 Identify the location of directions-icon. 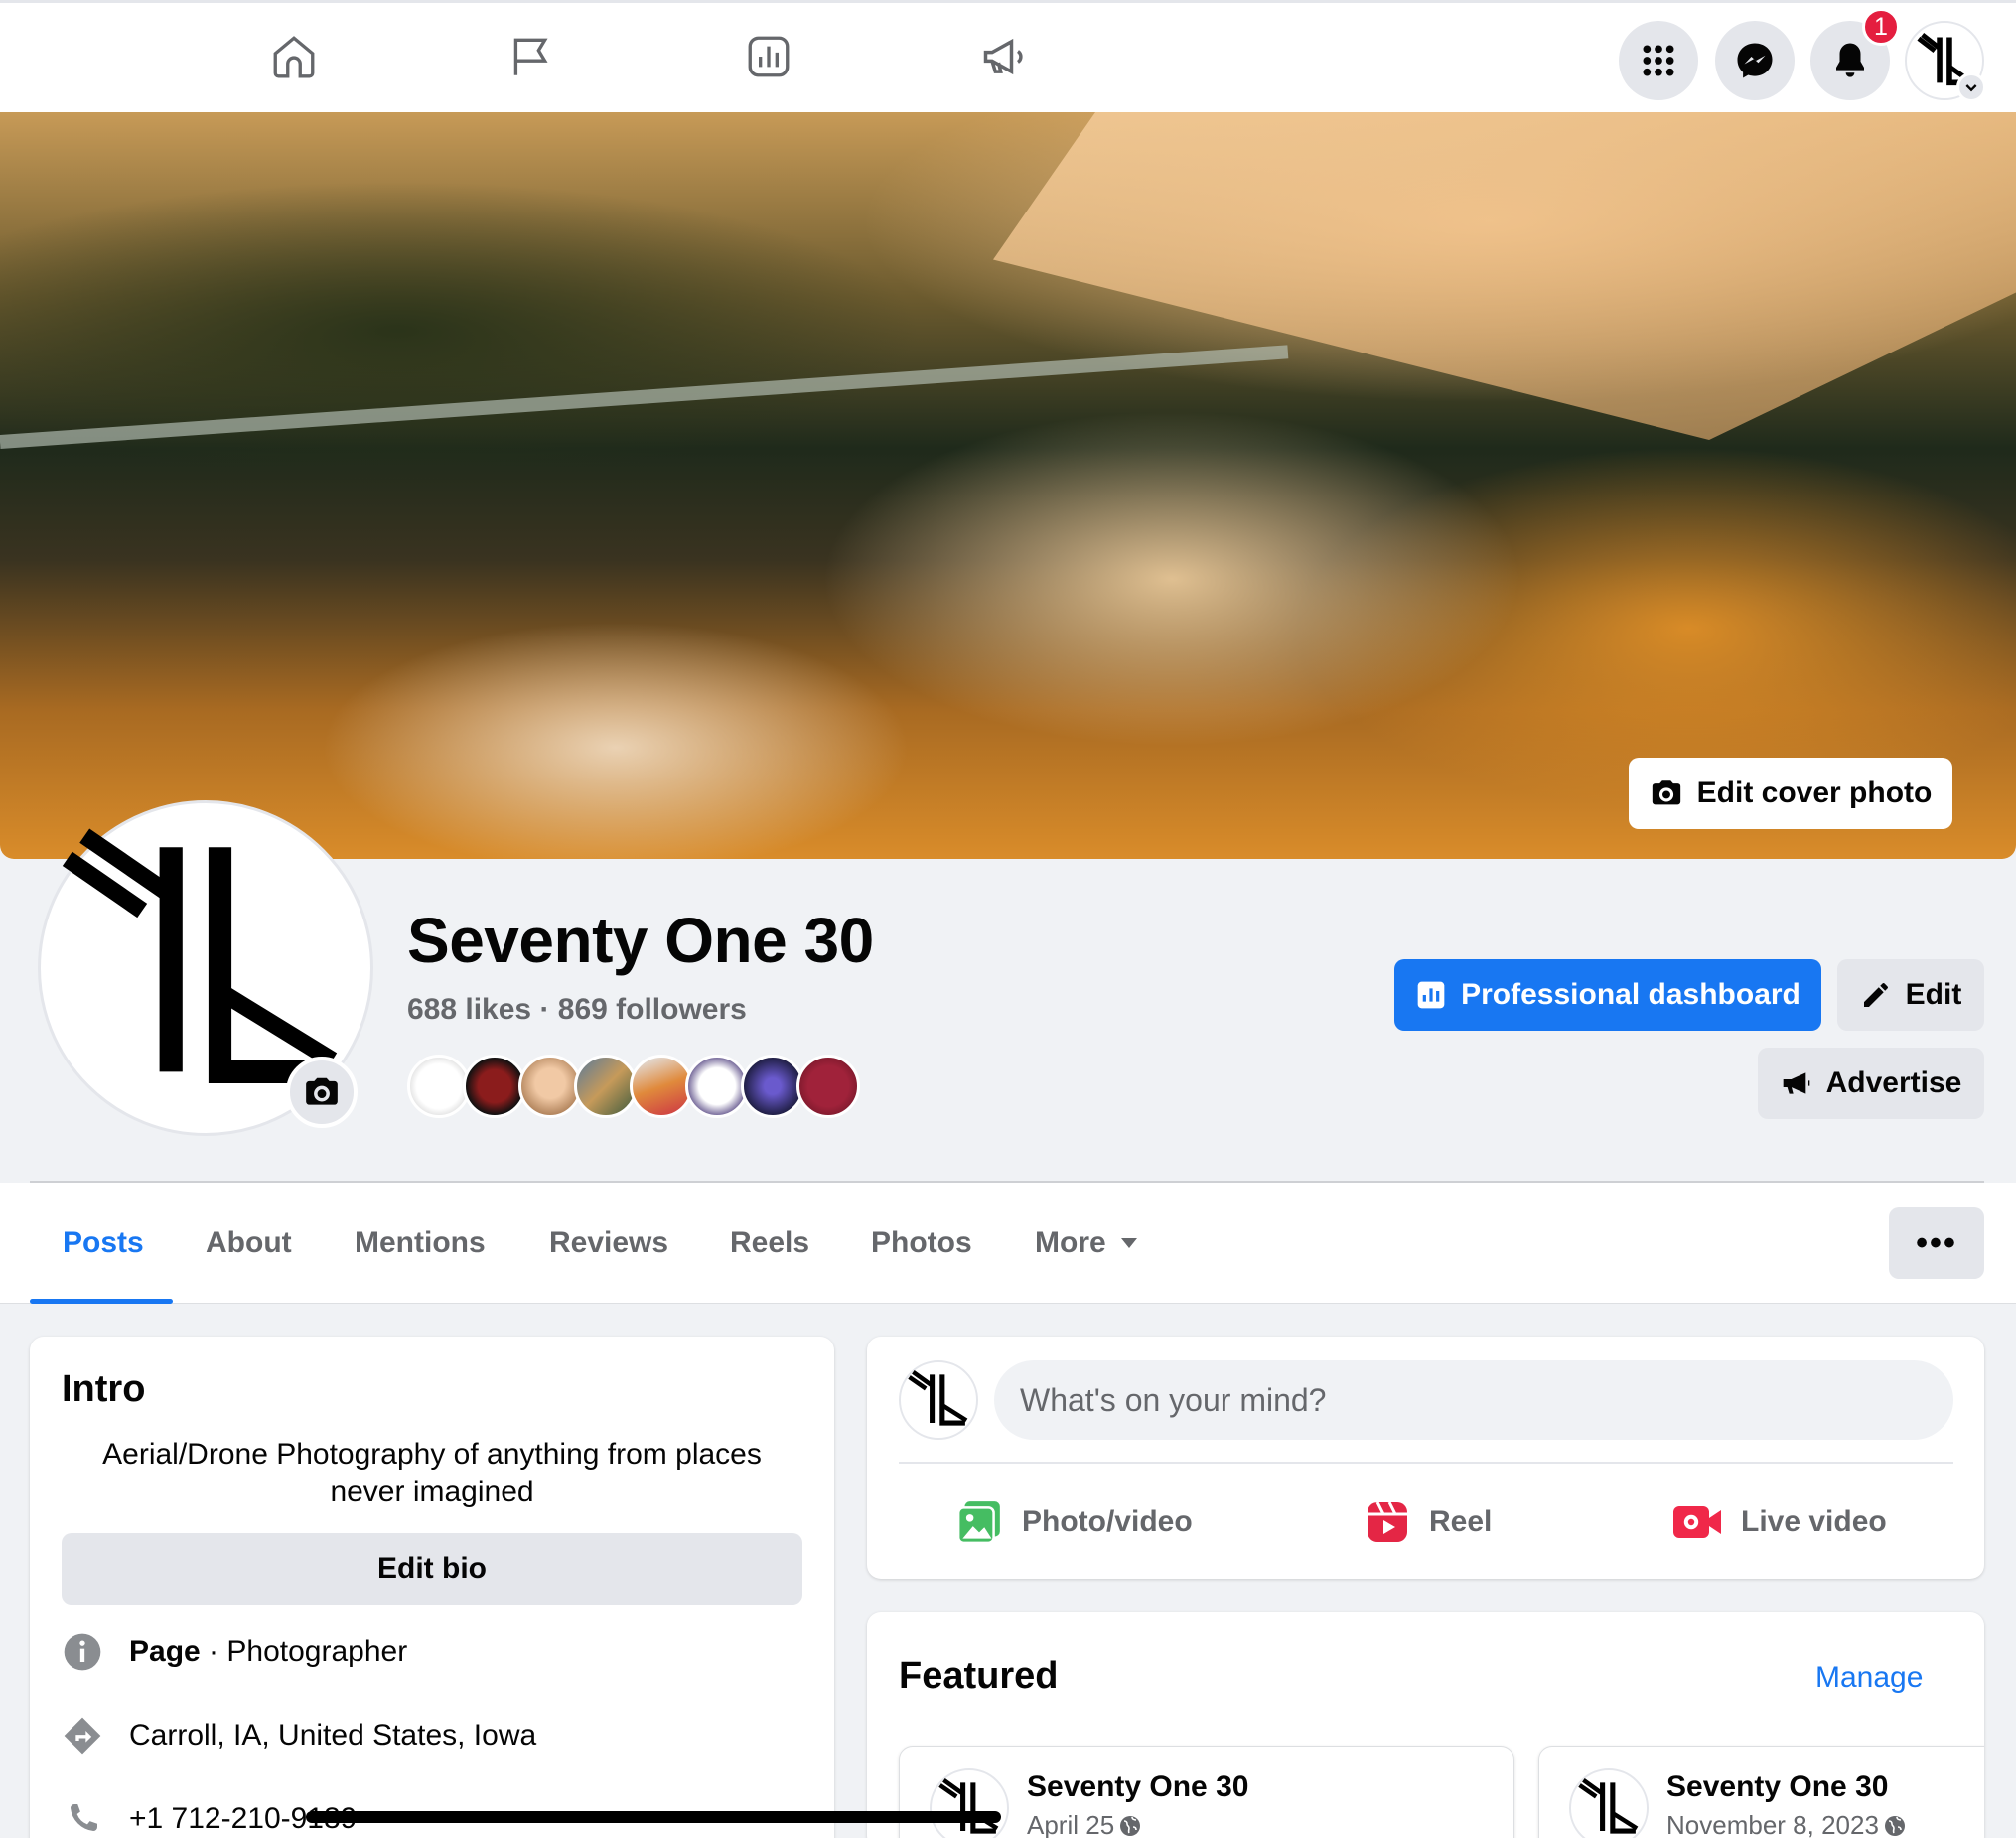
(82, 1736).